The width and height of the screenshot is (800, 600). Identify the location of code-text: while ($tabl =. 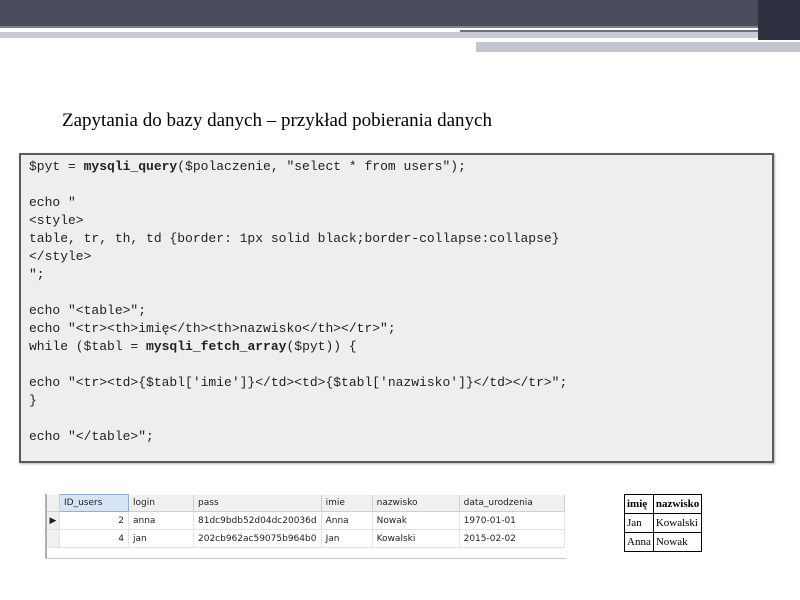
(88, 346).